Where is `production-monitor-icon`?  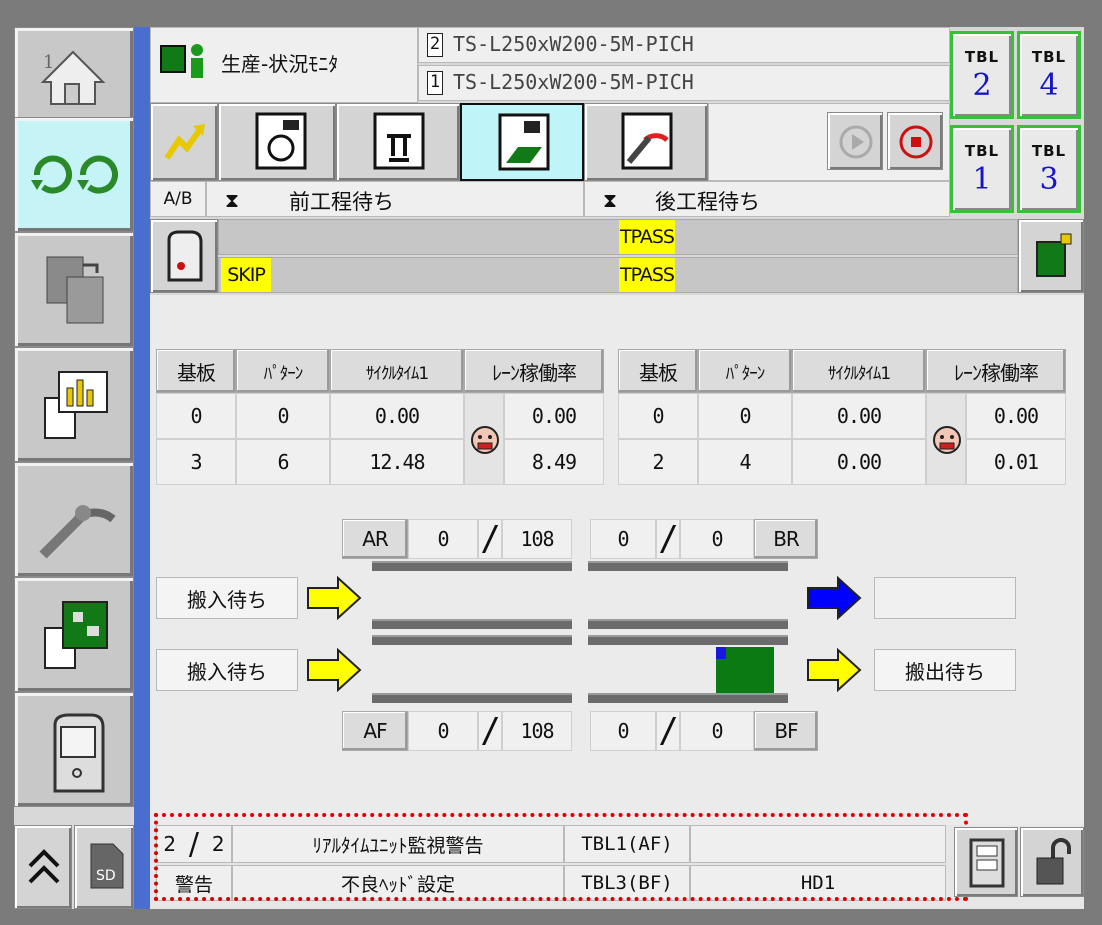
production-monitor-icon is located at coordinates (181, 61).